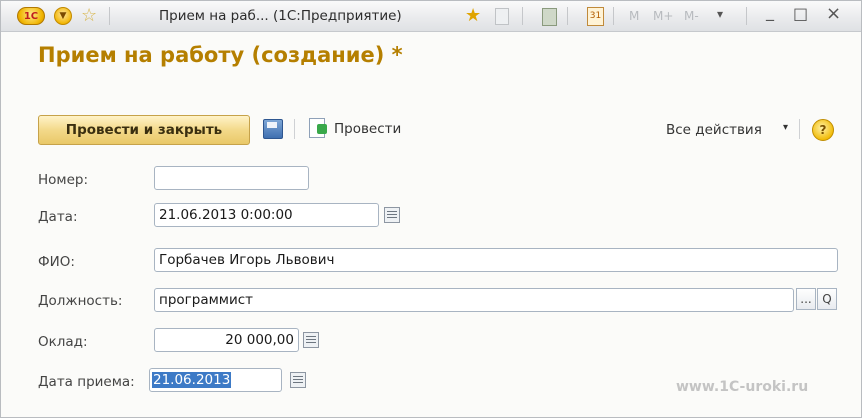 This screenshot has height=418, width=862. I want to click on selected-text: 21.06.2013, so click(192, 380).